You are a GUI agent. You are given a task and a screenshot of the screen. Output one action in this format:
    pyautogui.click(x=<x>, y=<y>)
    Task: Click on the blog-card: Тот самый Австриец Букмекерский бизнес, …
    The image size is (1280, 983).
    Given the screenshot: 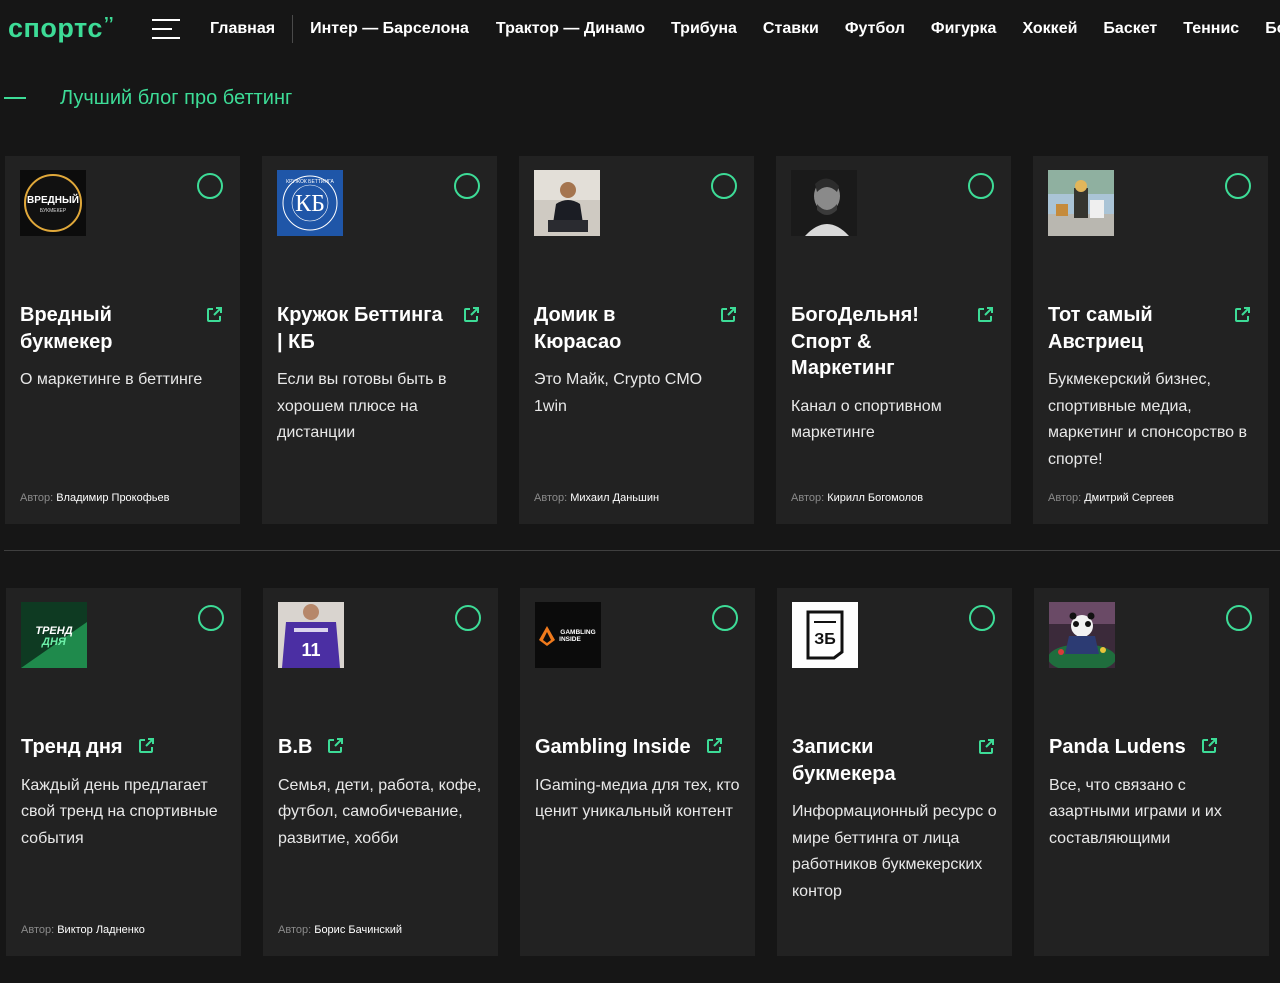 What is the action you would take?
    pyautogui.click(x=1150, y=340)
    